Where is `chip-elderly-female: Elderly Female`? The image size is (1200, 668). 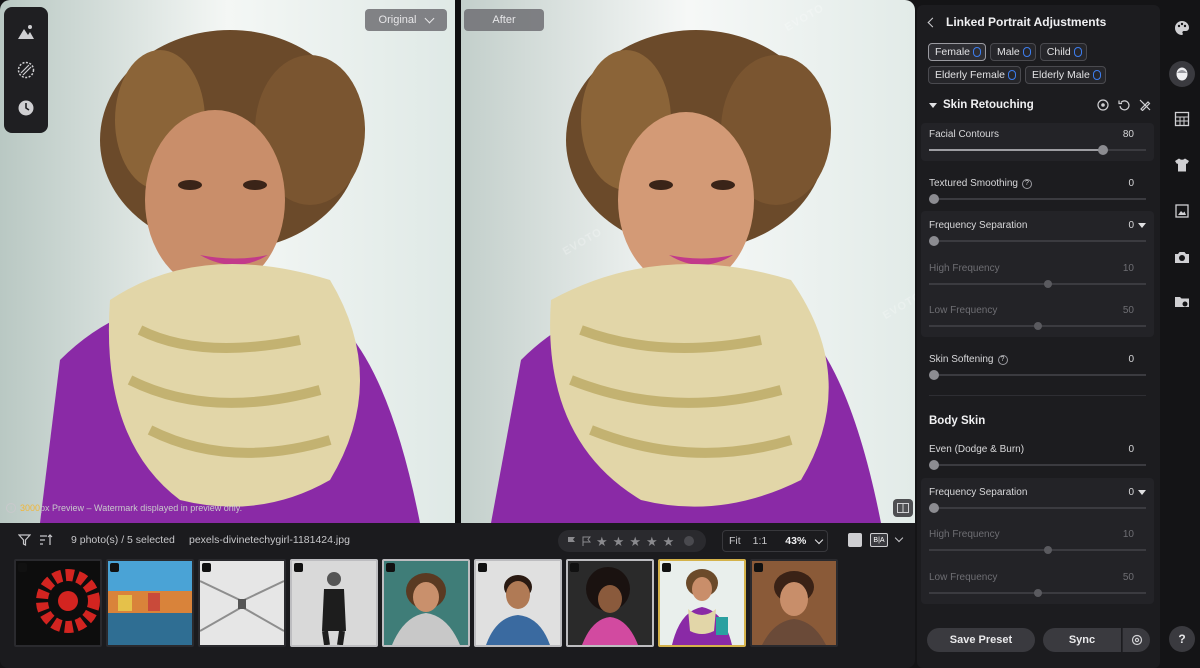
chip-elderly-female: Elderly Female is located at coordinates (975, 75).